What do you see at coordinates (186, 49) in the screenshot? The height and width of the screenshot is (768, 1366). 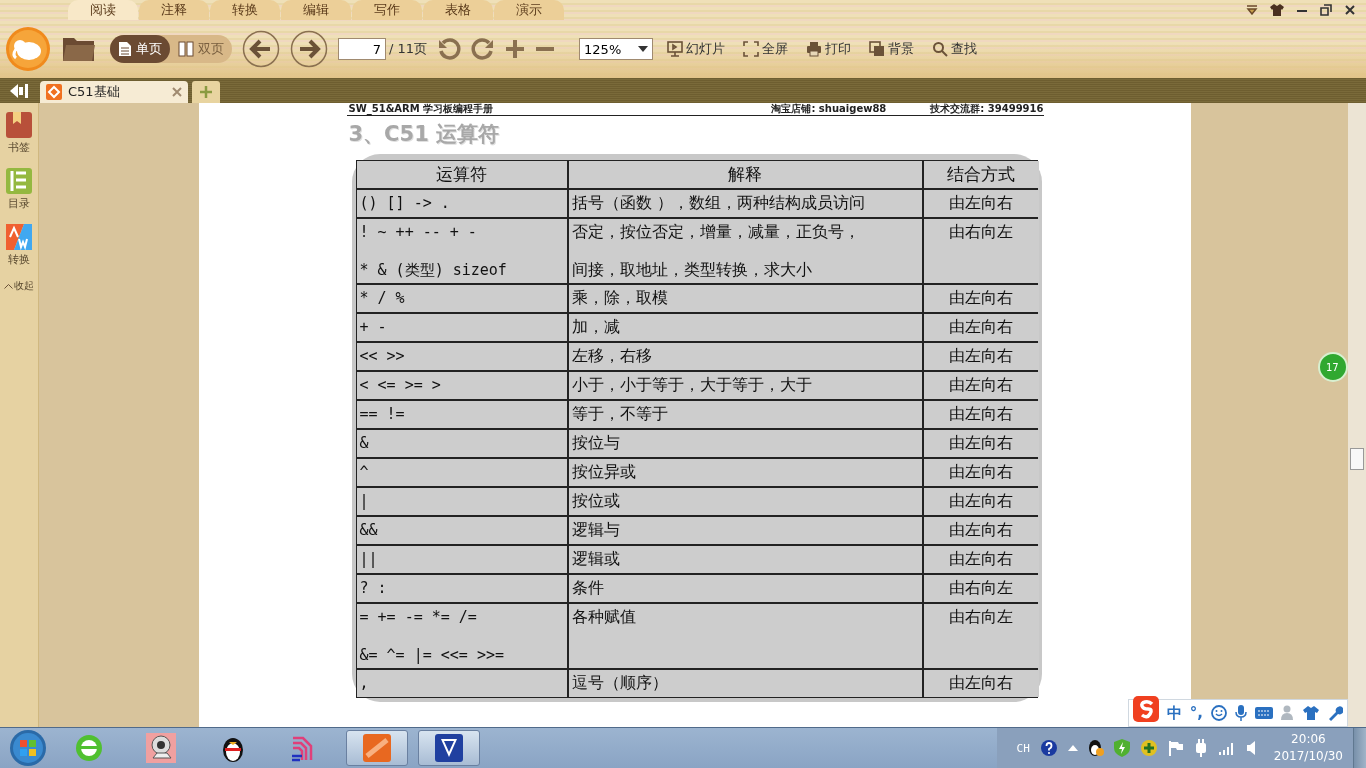 I see `two-page-icon` at bounding box center [186, 49].